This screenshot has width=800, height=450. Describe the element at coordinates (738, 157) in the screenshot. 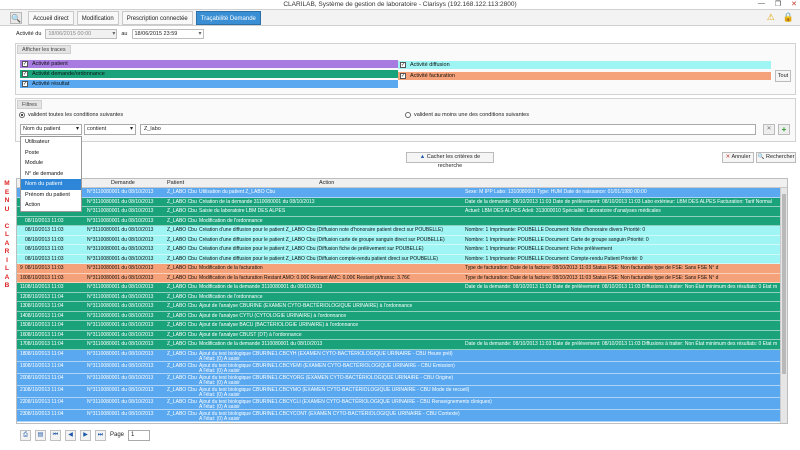

I see `cancel-button: ✕ Annuler` at that location.